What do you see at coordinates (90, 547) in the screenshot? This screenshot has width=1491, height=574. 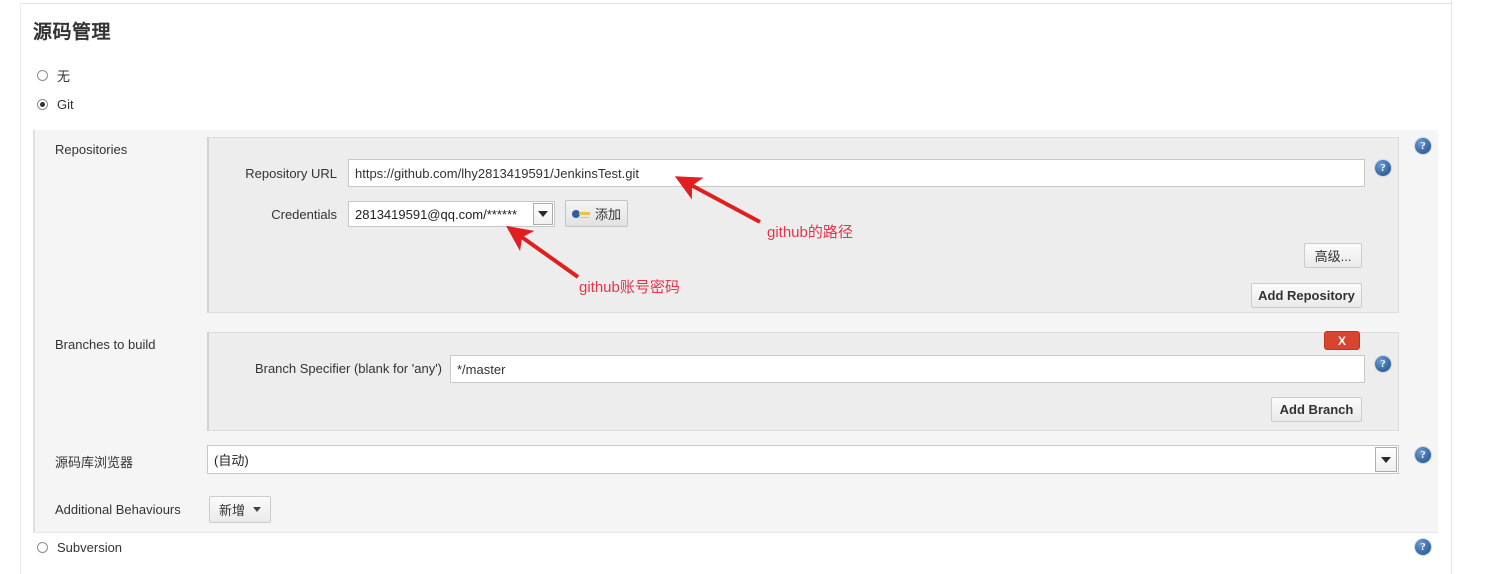 I see `radio-subversion-label: Subversion` at bounding box center [90, 547].